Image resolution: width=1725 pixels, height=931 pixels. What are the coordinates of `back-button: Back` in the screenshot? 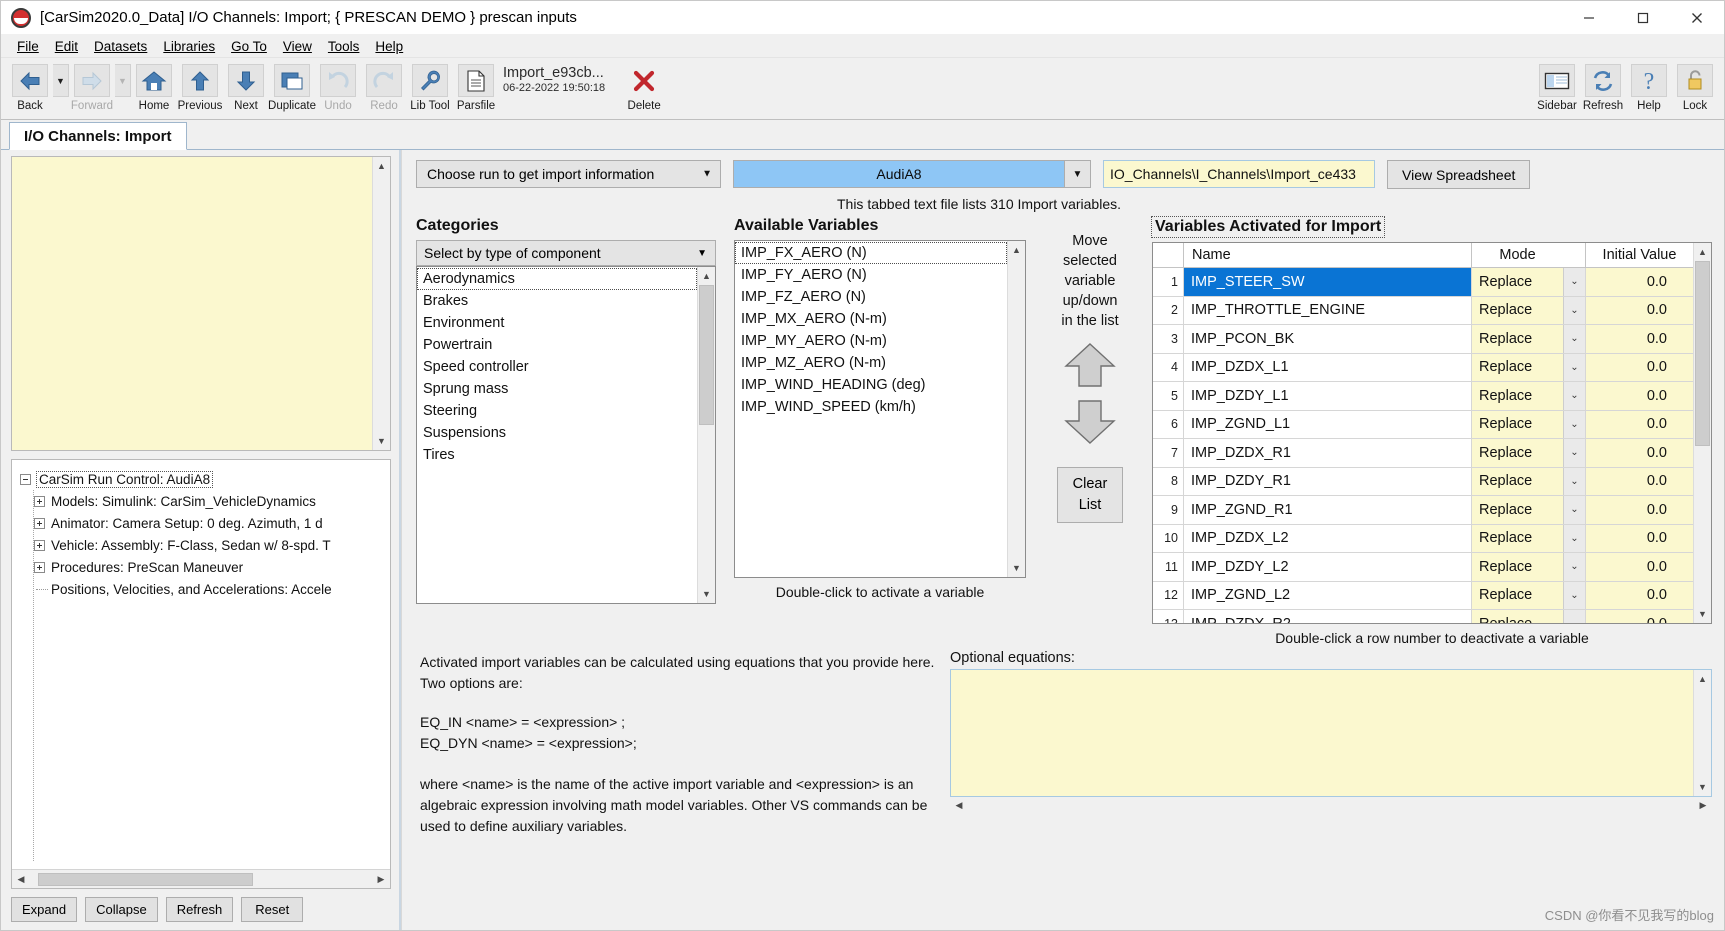 It's located at (30, 90).